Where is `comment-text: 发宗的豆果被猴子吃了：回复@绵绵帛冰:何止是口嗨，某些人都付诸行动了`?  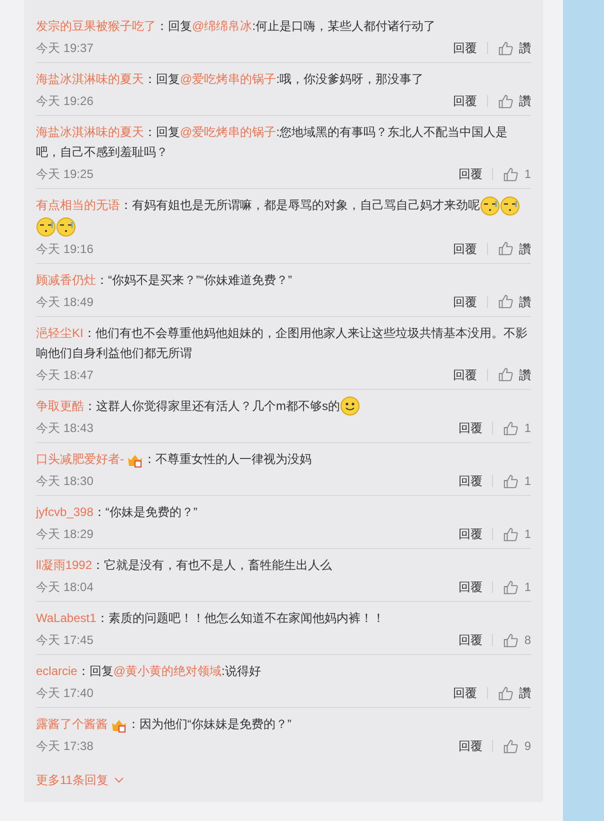 comment-text: 发宗的豆果被猴子吃了：回复@绵绵帛冰:何止是口嗨，某些人都付诸行动了 is located at coordinates (236, 26).